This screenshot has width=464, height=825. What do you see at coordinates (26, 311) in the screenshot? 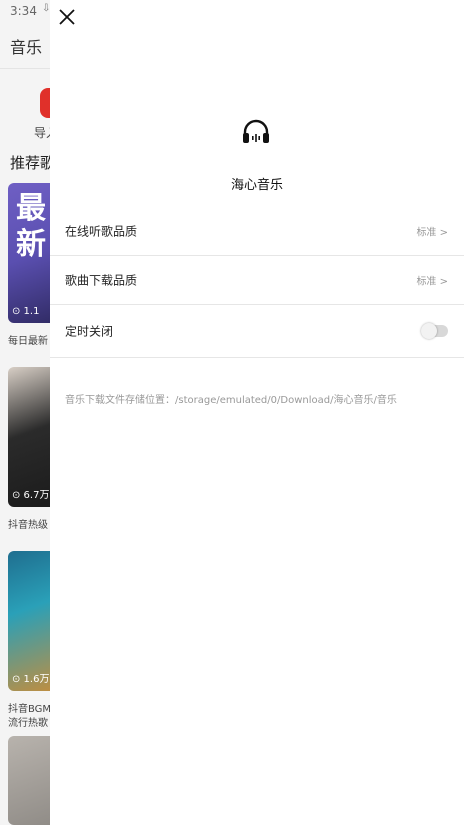
I see `play-count: ⊙ 1.1` at bounding box center [26, 311].